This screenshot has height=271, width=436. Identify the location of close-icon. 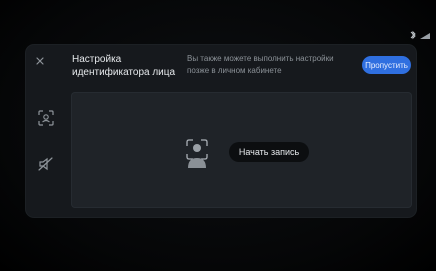
(40, 61).